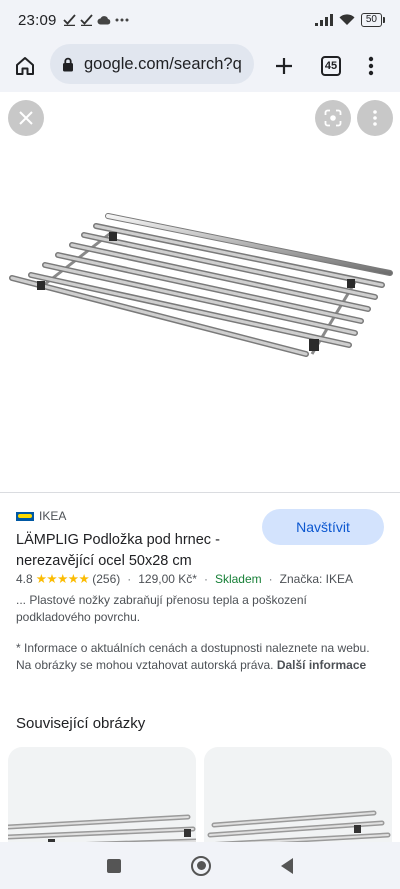  I want to click on ikea-logo-icon, so click(25, 516).